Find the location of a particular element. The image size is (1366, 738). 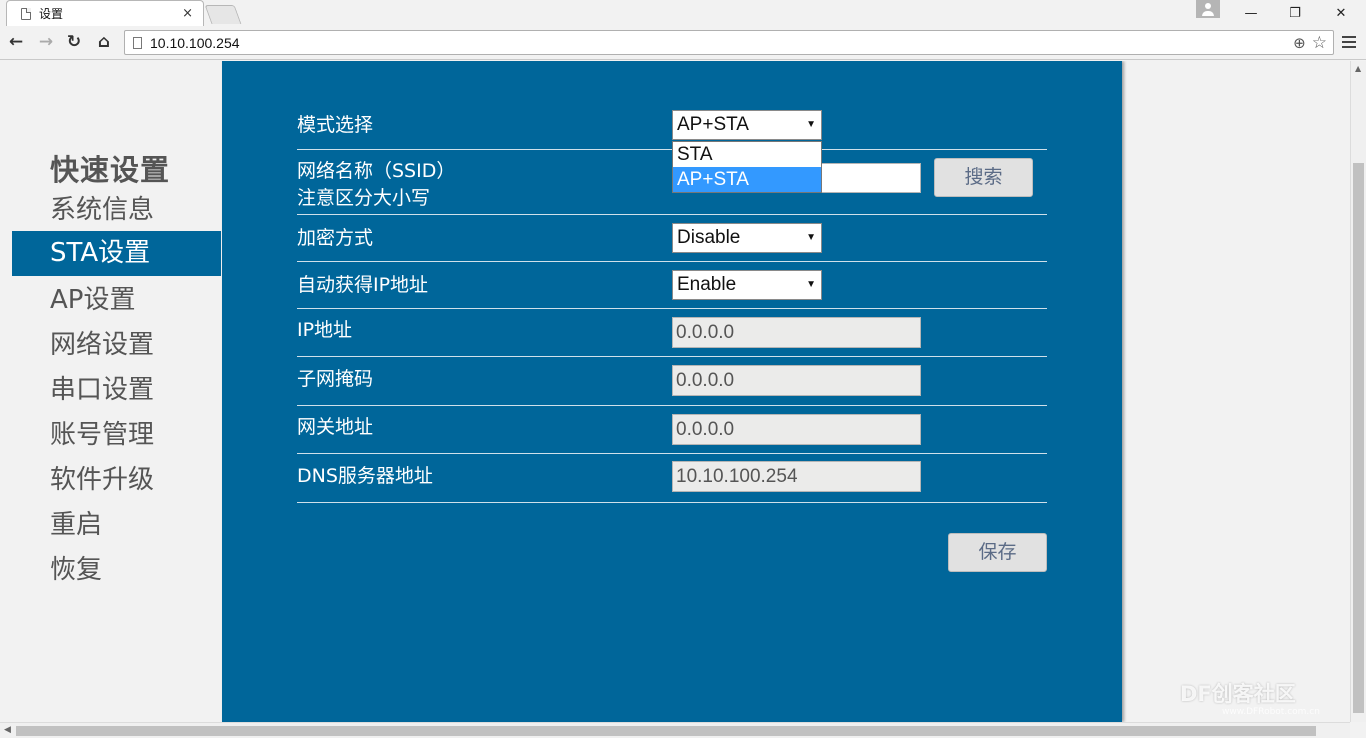

sidebar-item-sta-settings: STA设置 is located at coordinates (116, 253).